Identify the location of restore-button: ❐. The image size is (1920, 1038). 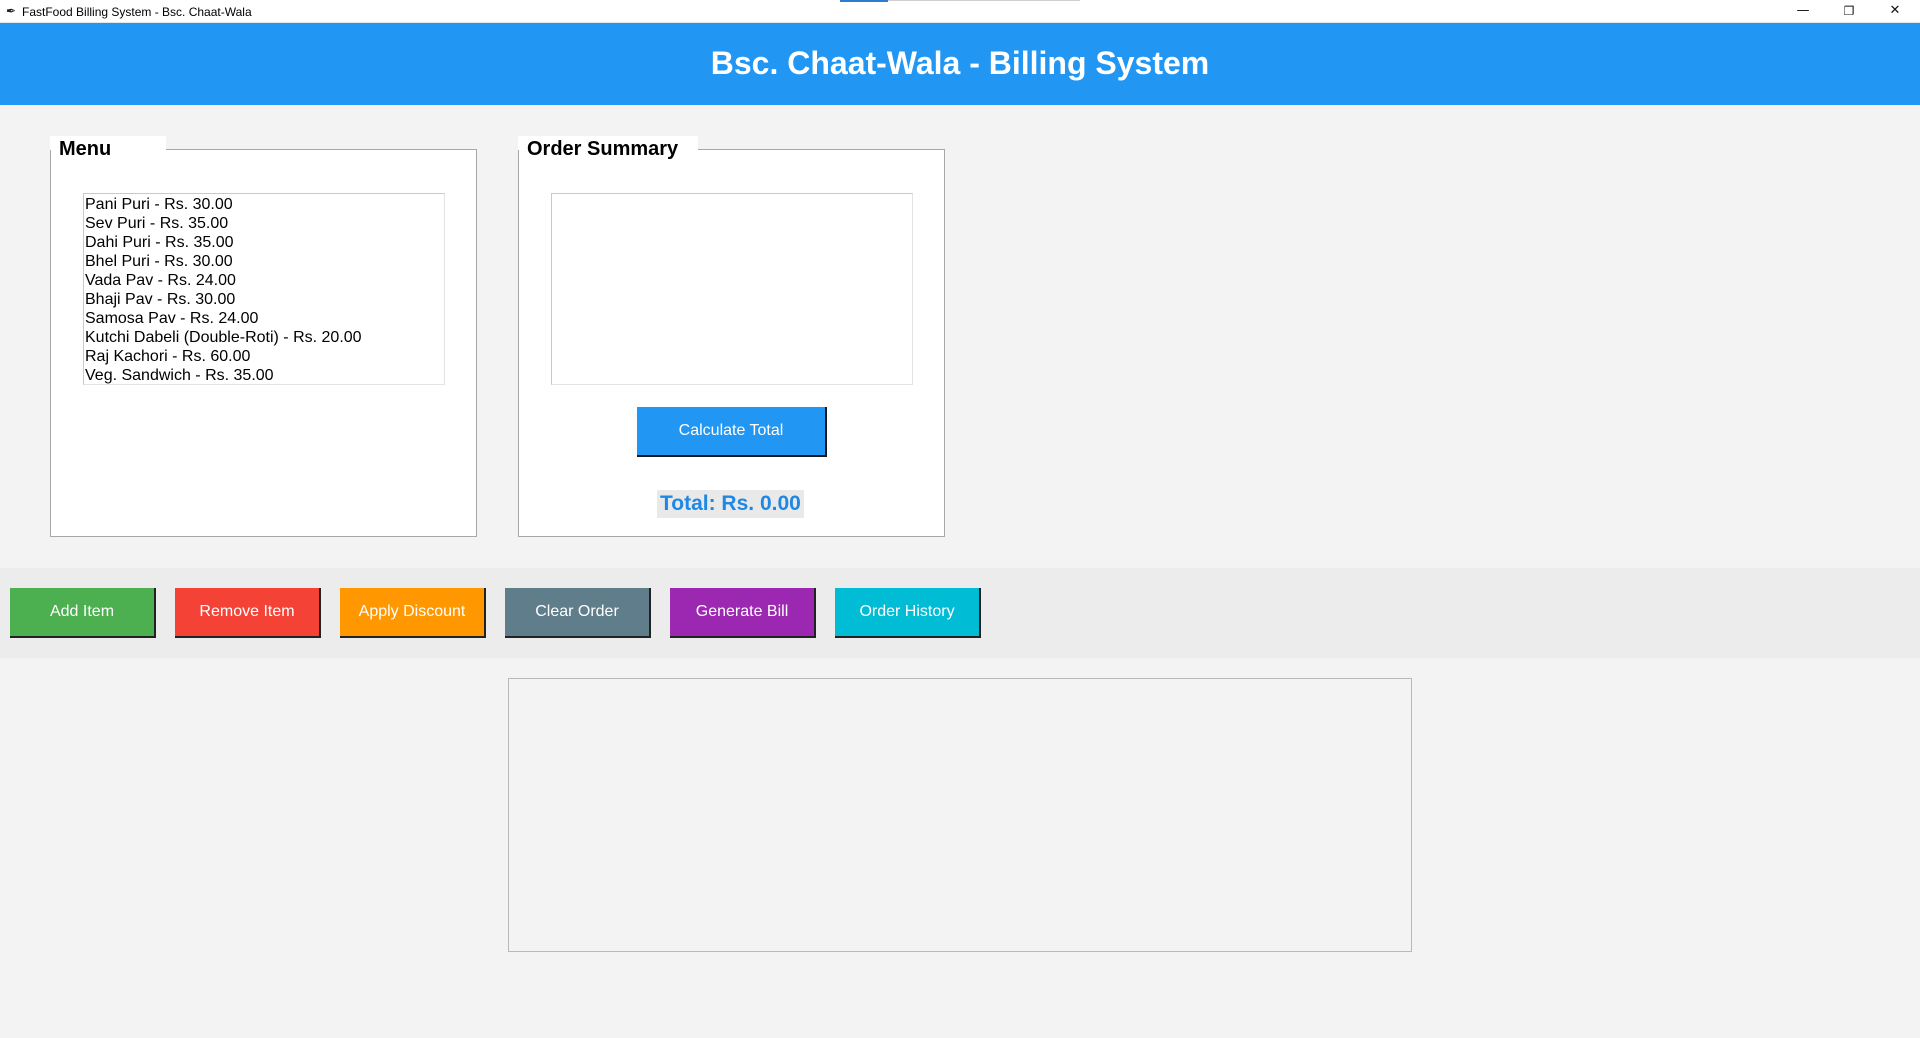
(1849, 11).